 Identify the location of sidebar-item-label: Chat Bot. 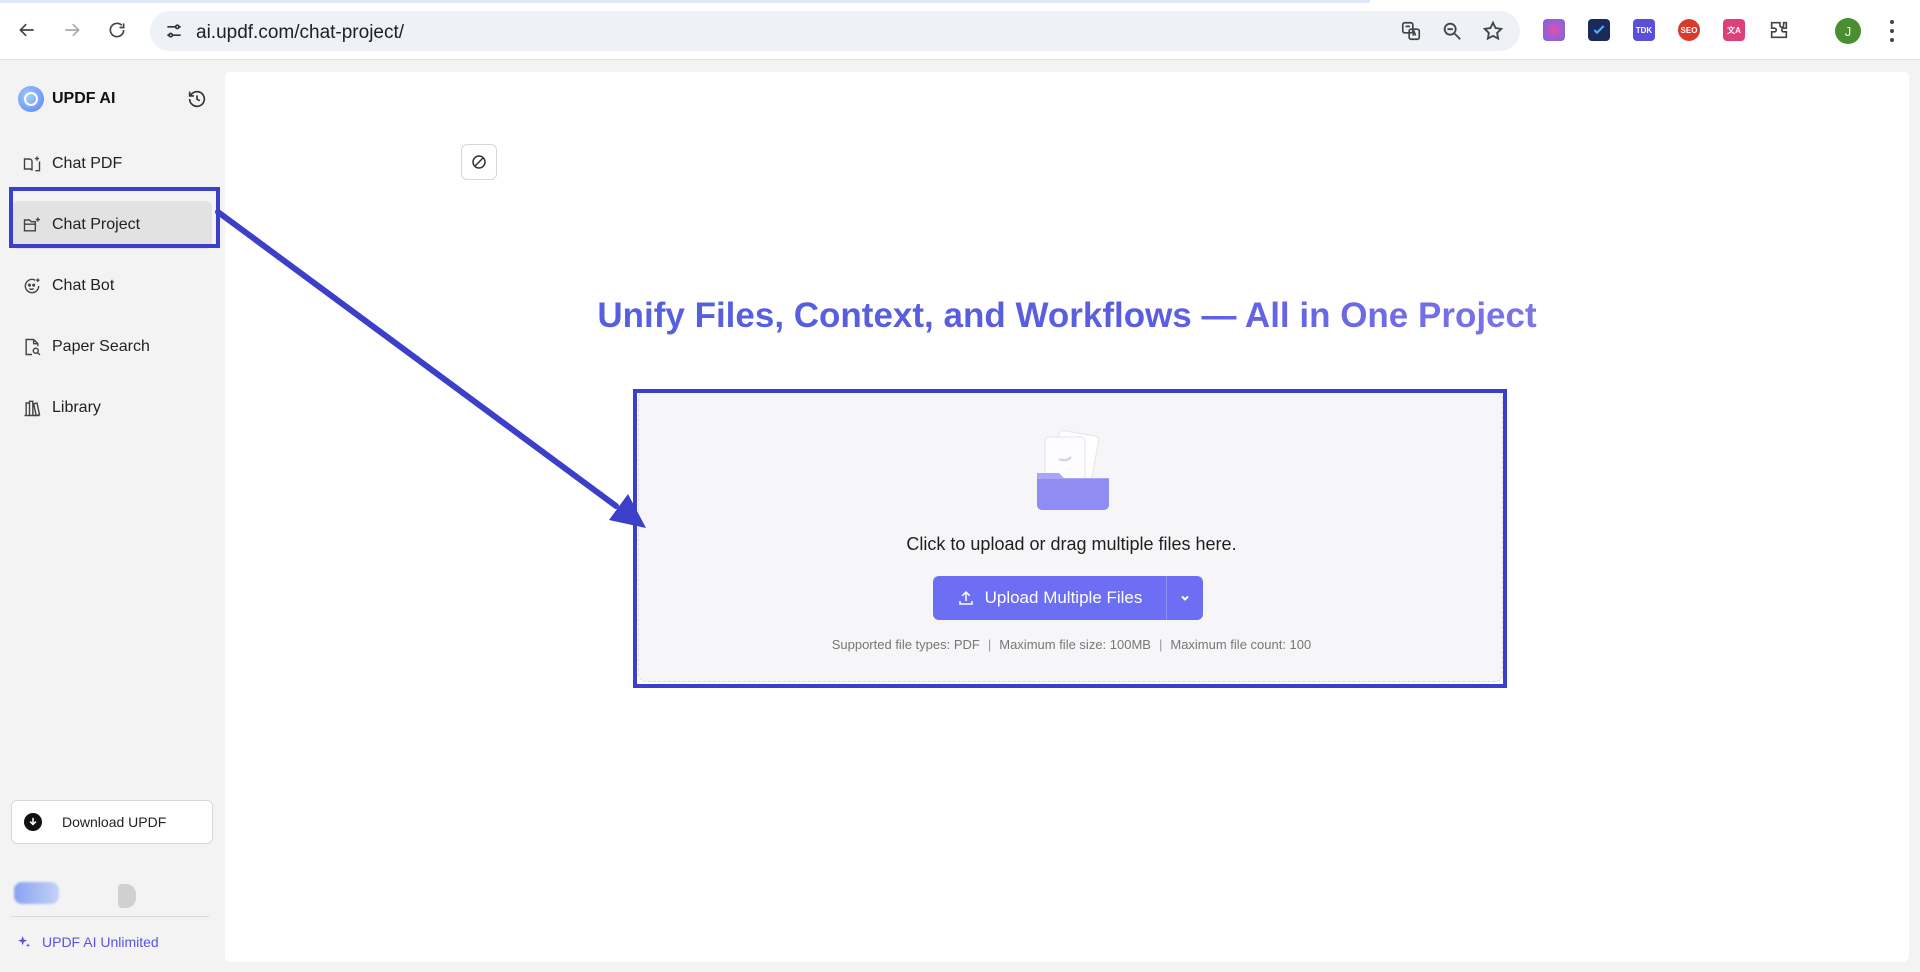
(83, 285).